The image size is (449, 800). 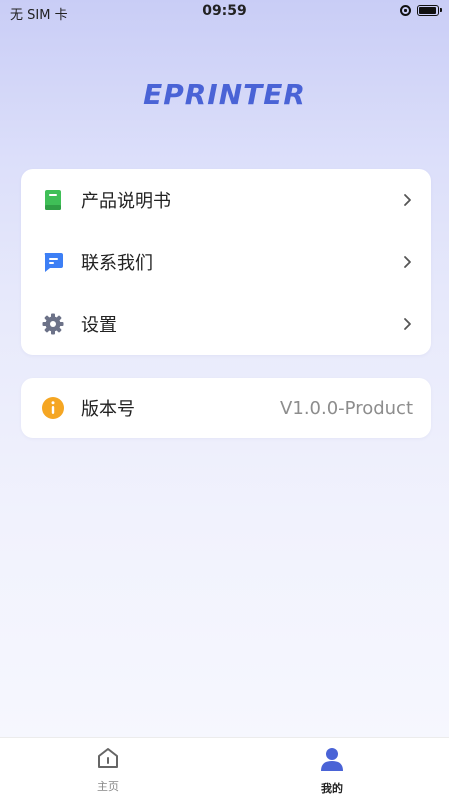 I want to click on tab-label: 我的, so click(x=332, y=788).